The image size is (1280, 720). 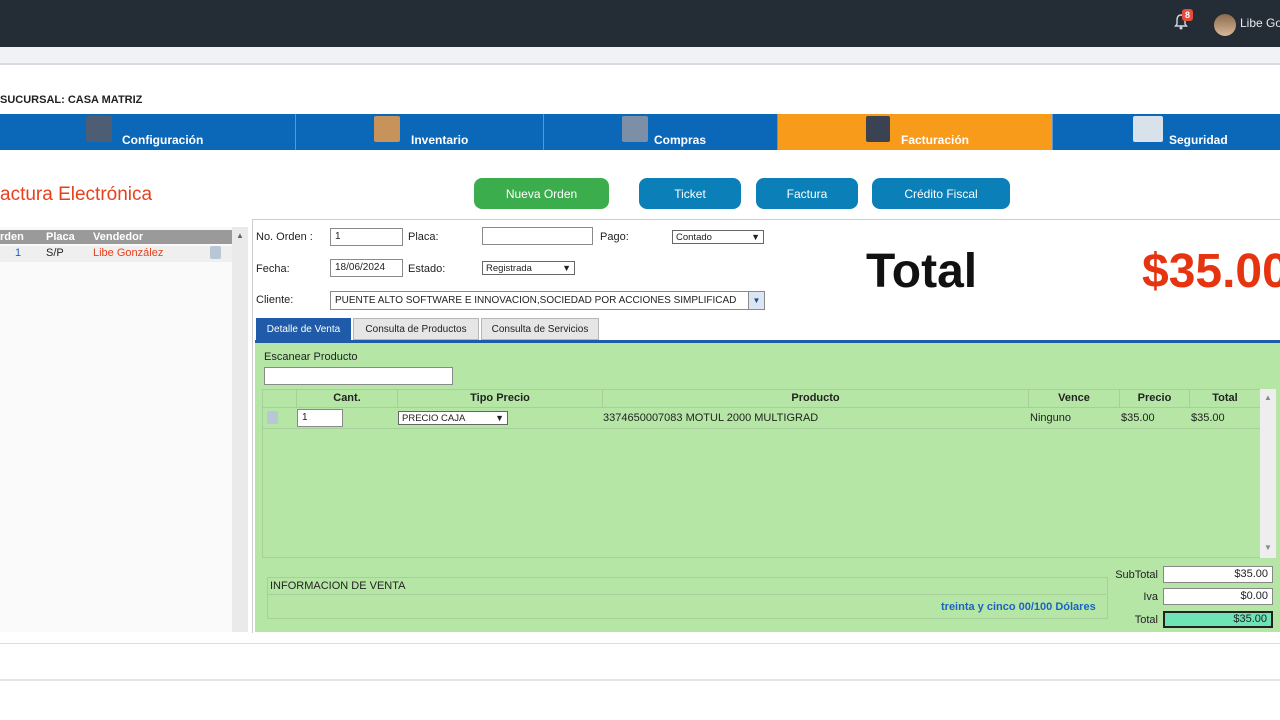 I want to click on sale-info-title: INFORMACION DE VENTA, so click(x=338, y=586).